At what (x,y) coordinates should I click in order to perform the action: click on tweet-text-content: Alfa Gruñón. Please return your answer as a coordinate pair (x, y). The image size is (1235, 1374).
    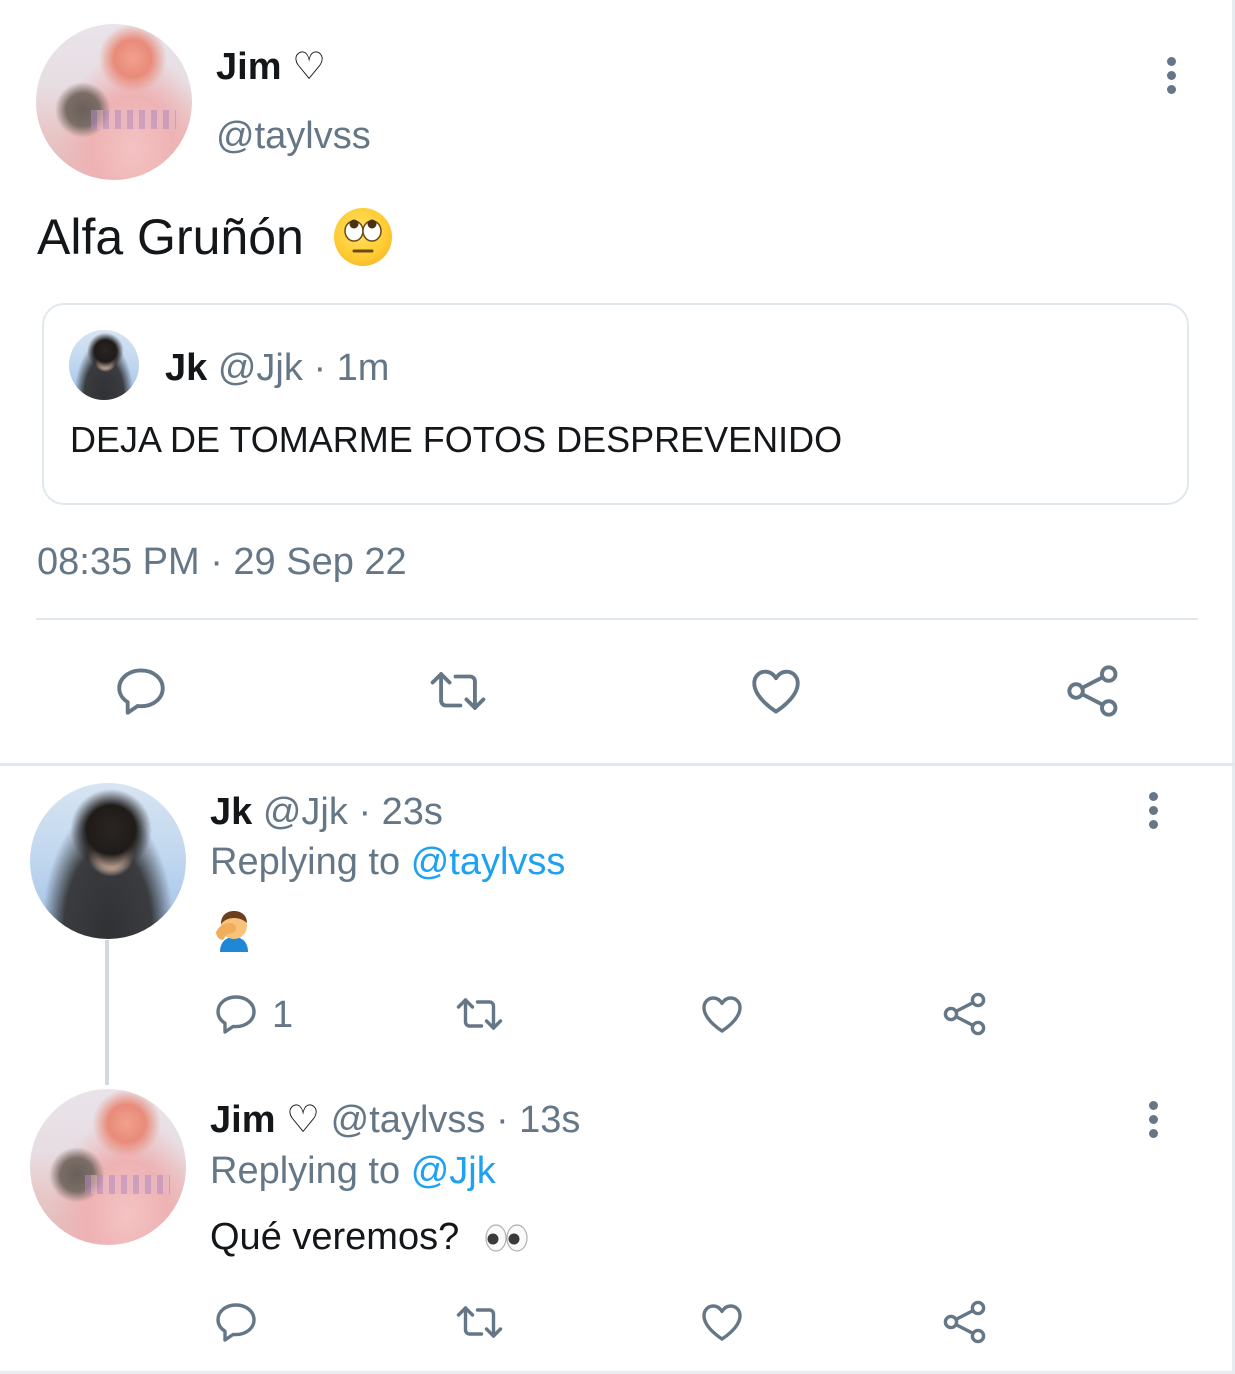
    Looking at the image, I should click on (170, 237).